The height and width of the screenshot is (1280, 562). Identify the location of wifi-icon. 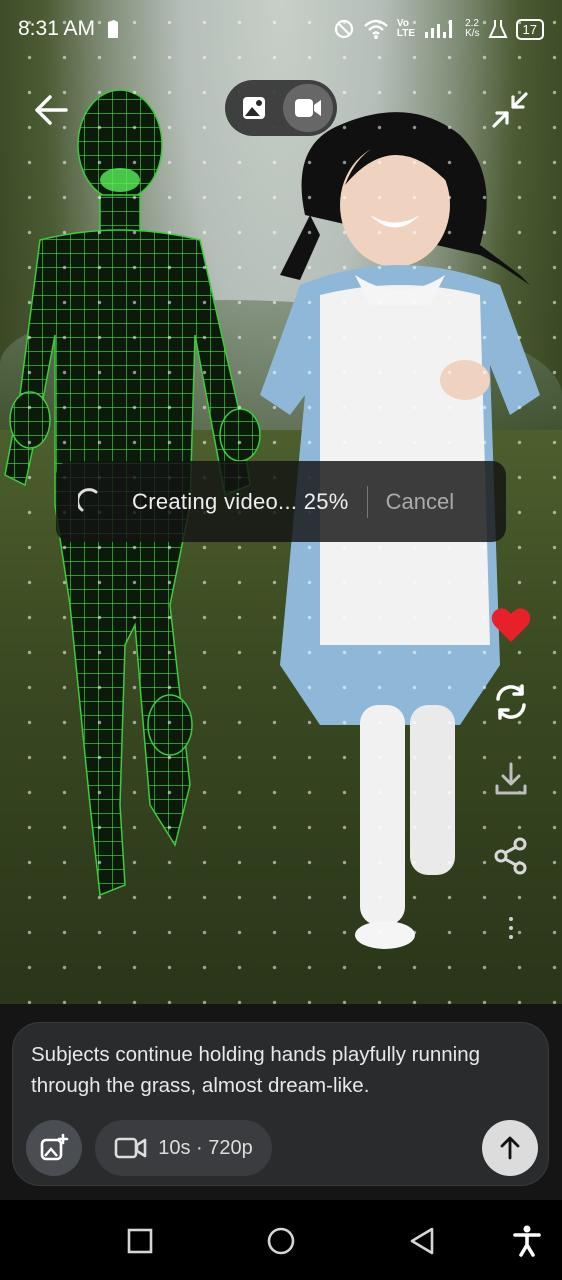
(376, 29).